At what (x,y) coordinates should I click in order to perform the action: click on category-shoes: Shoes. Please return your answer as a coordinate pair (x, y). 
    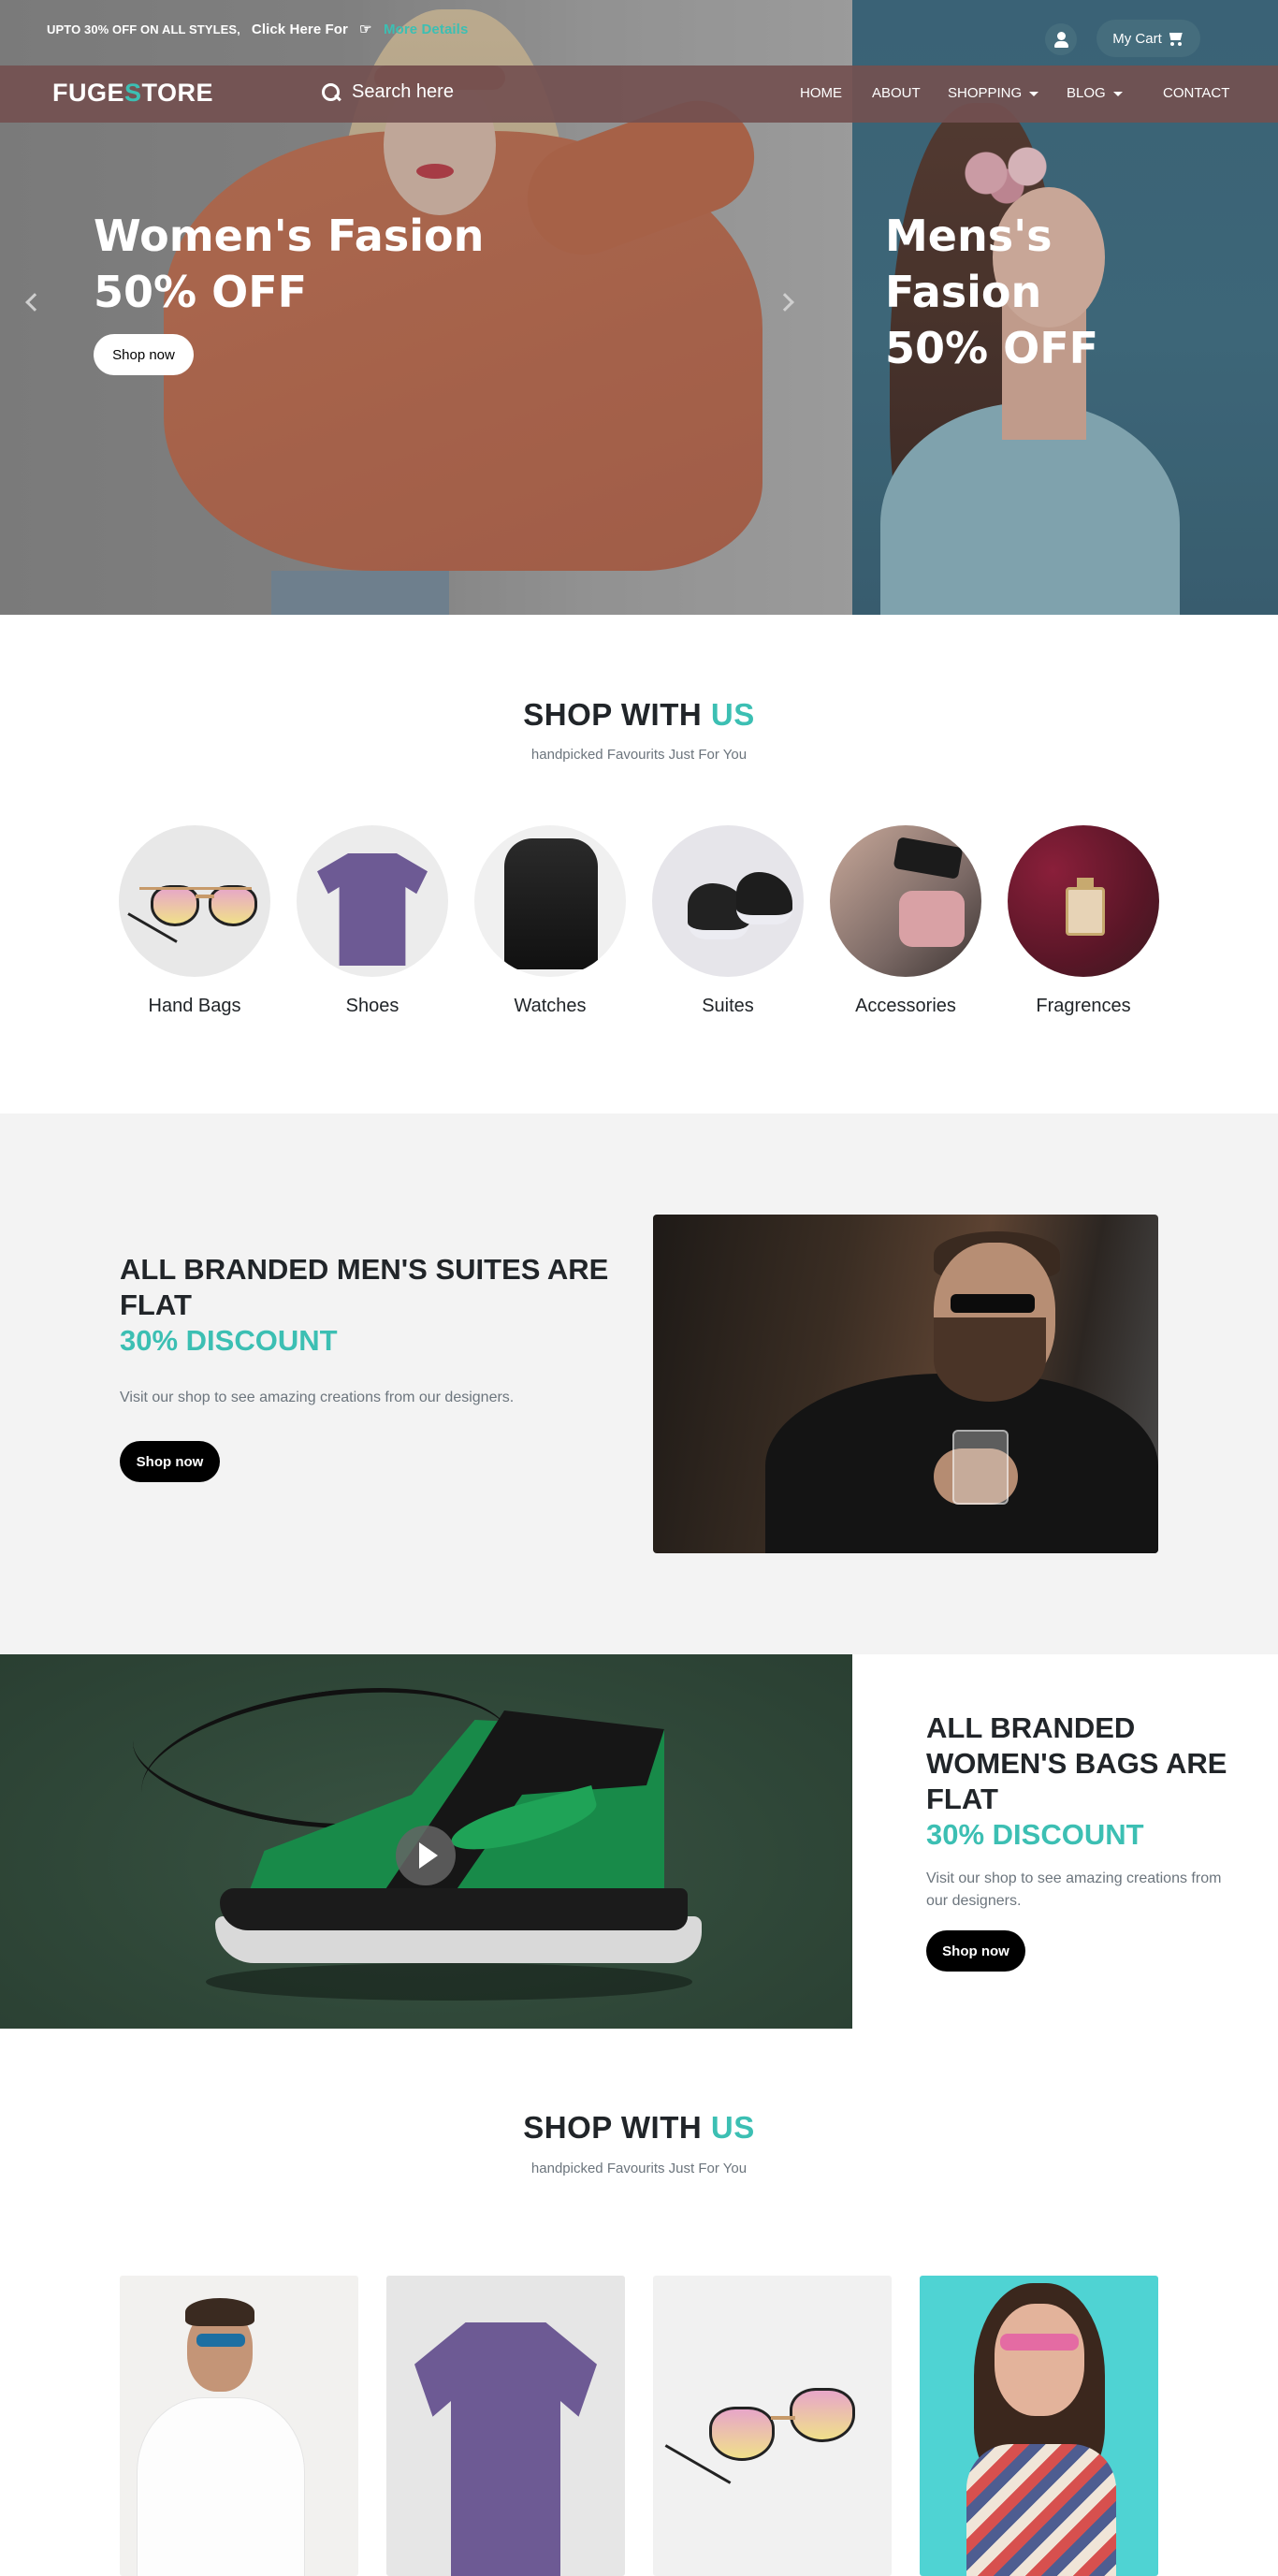
    Looking at the image, I should click on (373, 921).